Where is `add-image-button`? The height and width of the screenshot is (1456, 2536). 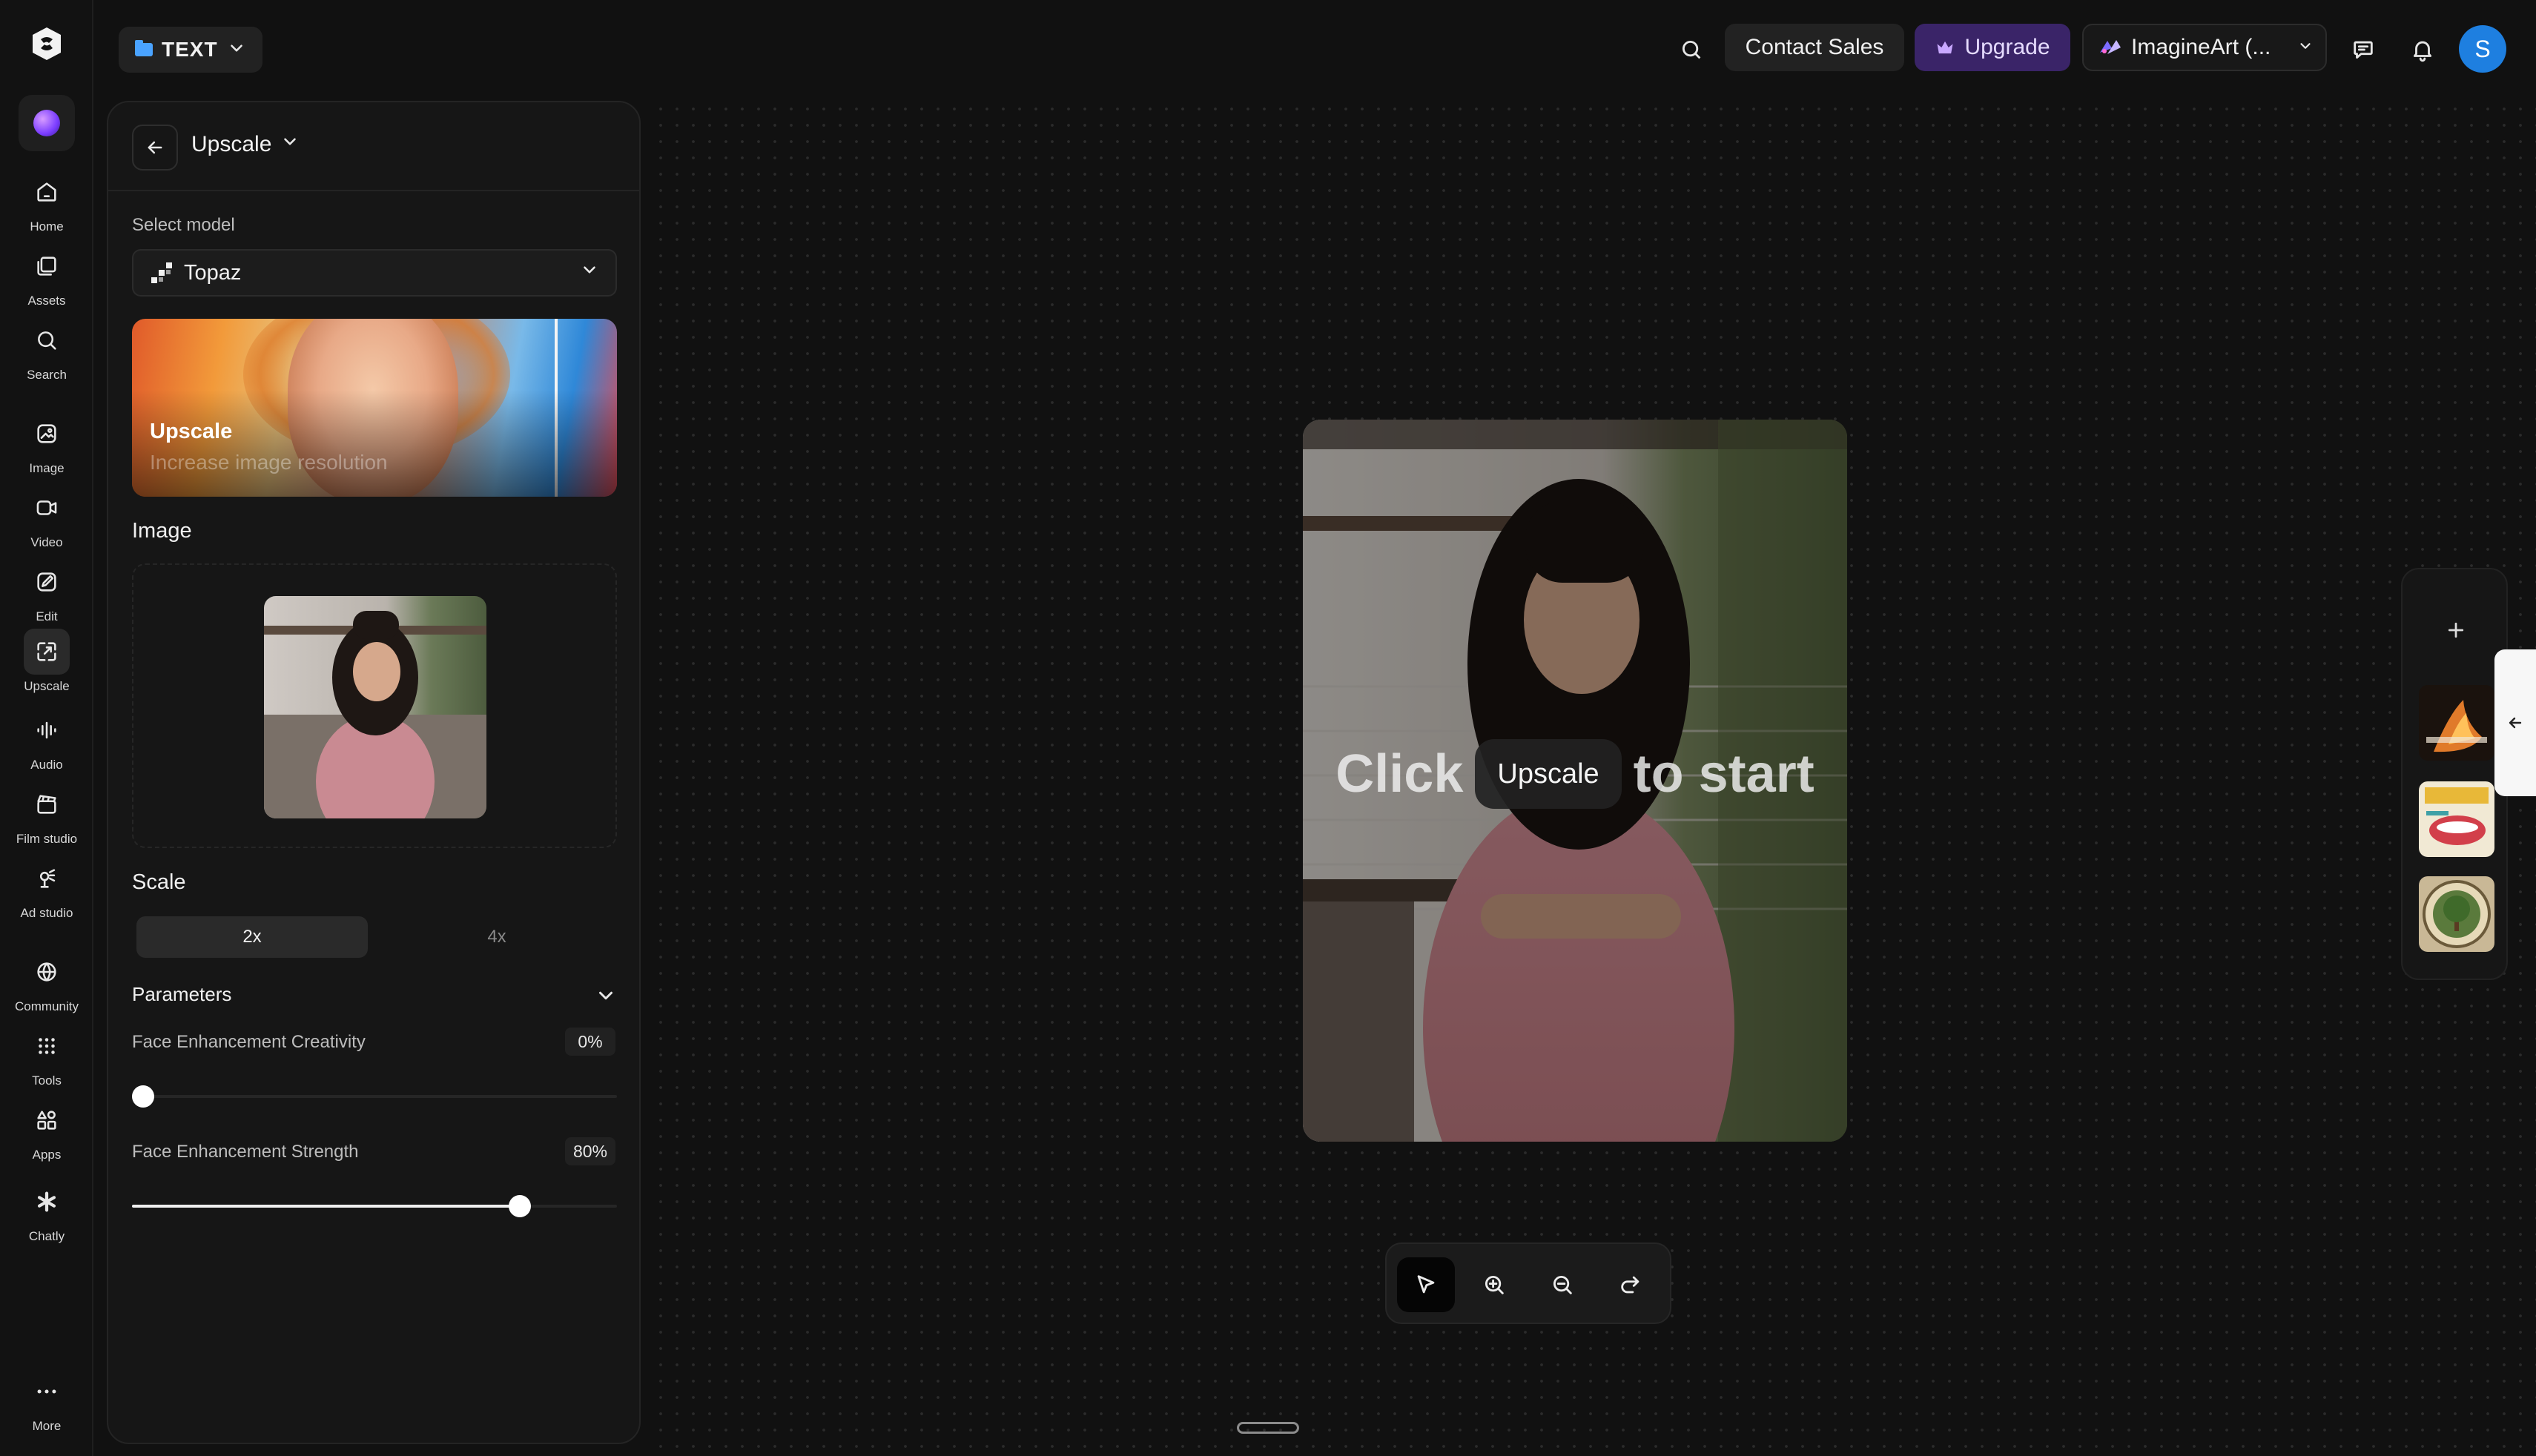
add-image-button is located at coordinates (2456, 630).